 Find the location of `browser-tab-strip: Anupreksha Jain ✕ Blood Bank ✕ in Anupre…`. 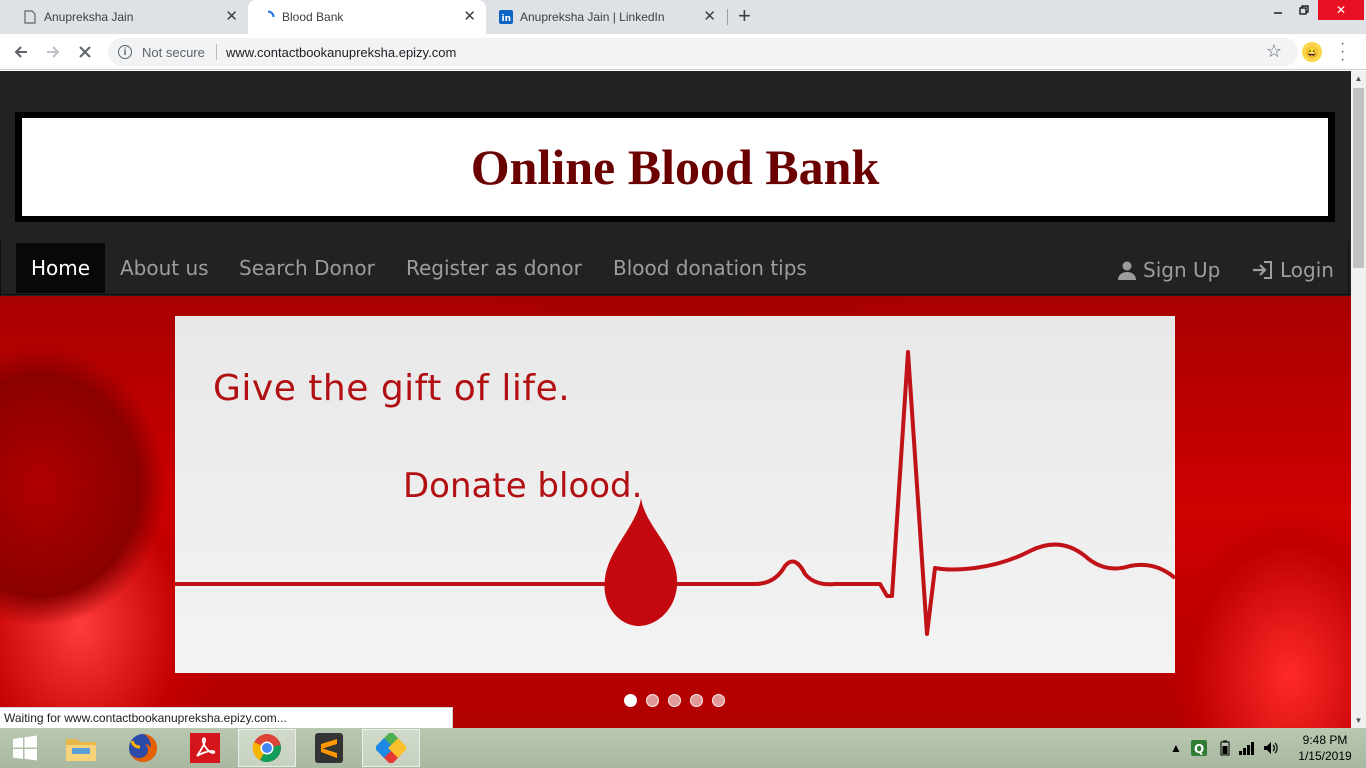

browser-tab-strip: Anupreksha Jain ✕ Blood Bank ✕ in Anupre… is located at coordinates (683, 17).